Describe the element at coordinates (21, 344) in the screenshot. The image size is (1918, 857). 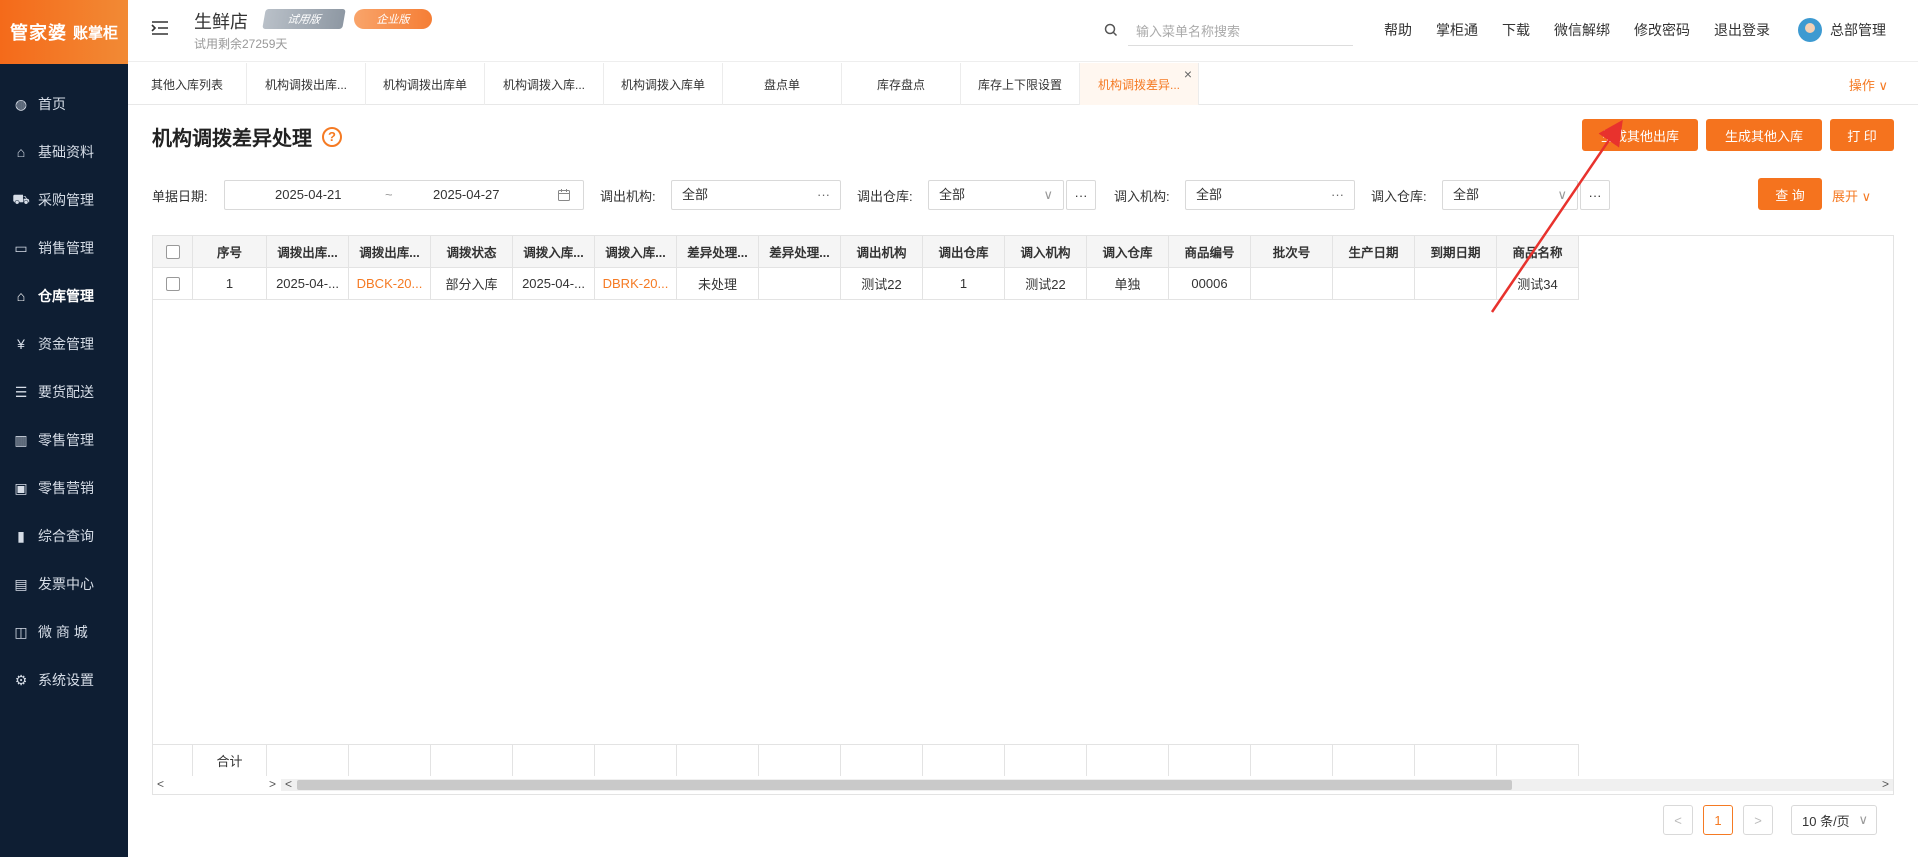
I see `money-icon: ¥` at that location.